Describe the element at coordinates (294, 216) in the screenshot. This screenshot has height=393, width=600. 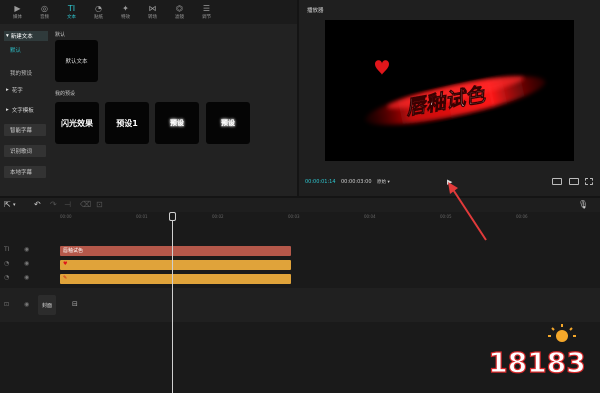
I see `tick-label: 00:03` at that location.